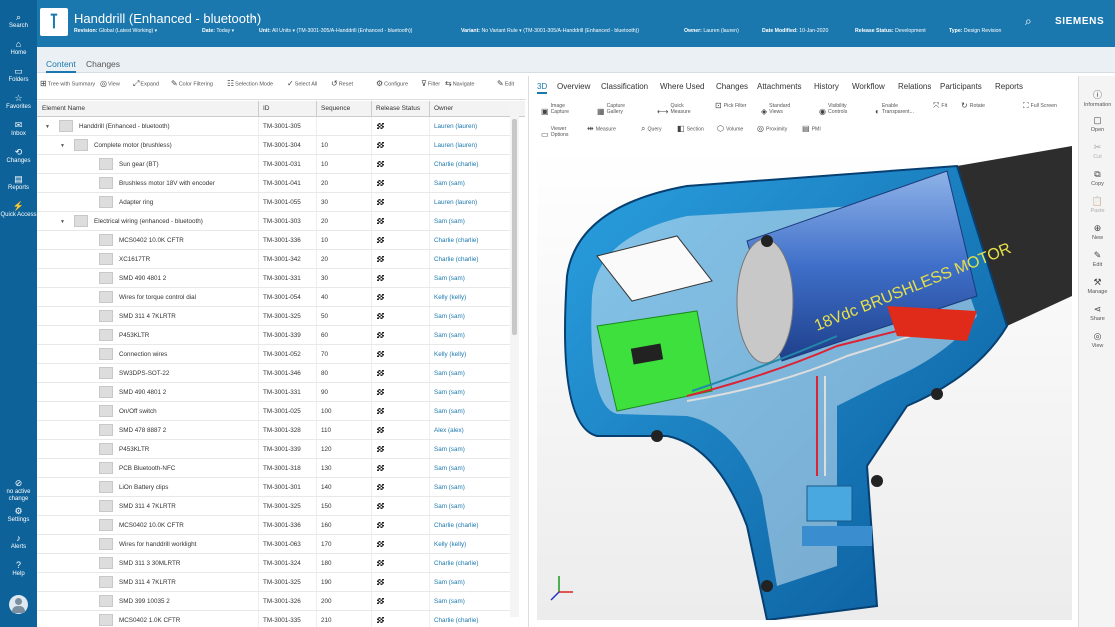  Describe the element at coordinates (450, 354) in the screenshot. I see `owner-link: Kelly (kelly)` at that location.